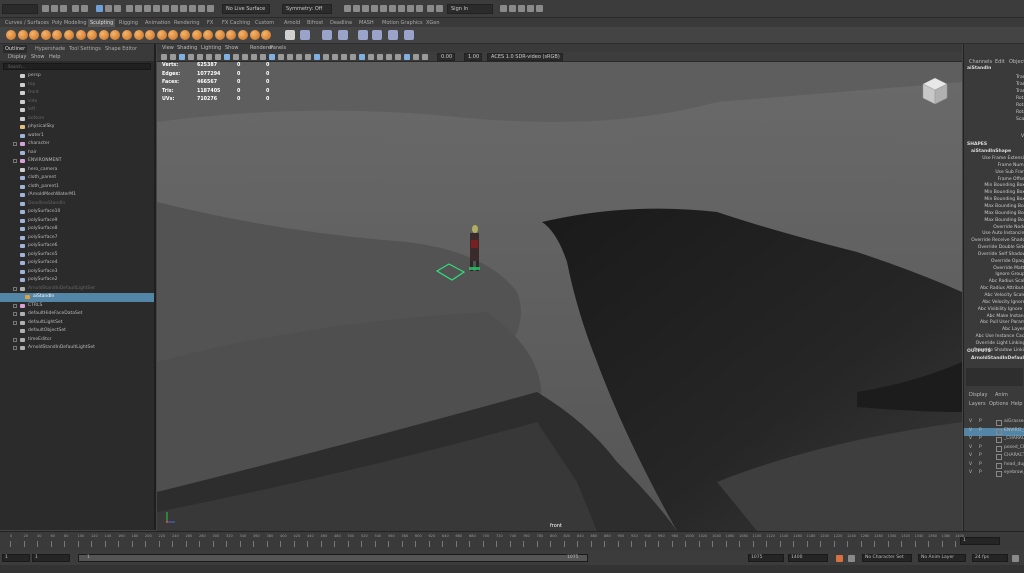 The width and height of the screenshot is (1024, 573). Describe the element at coordinates (1004, 213) in the screenshot. I see `channel-attr-label: Max Bounding Box Y` at that location.